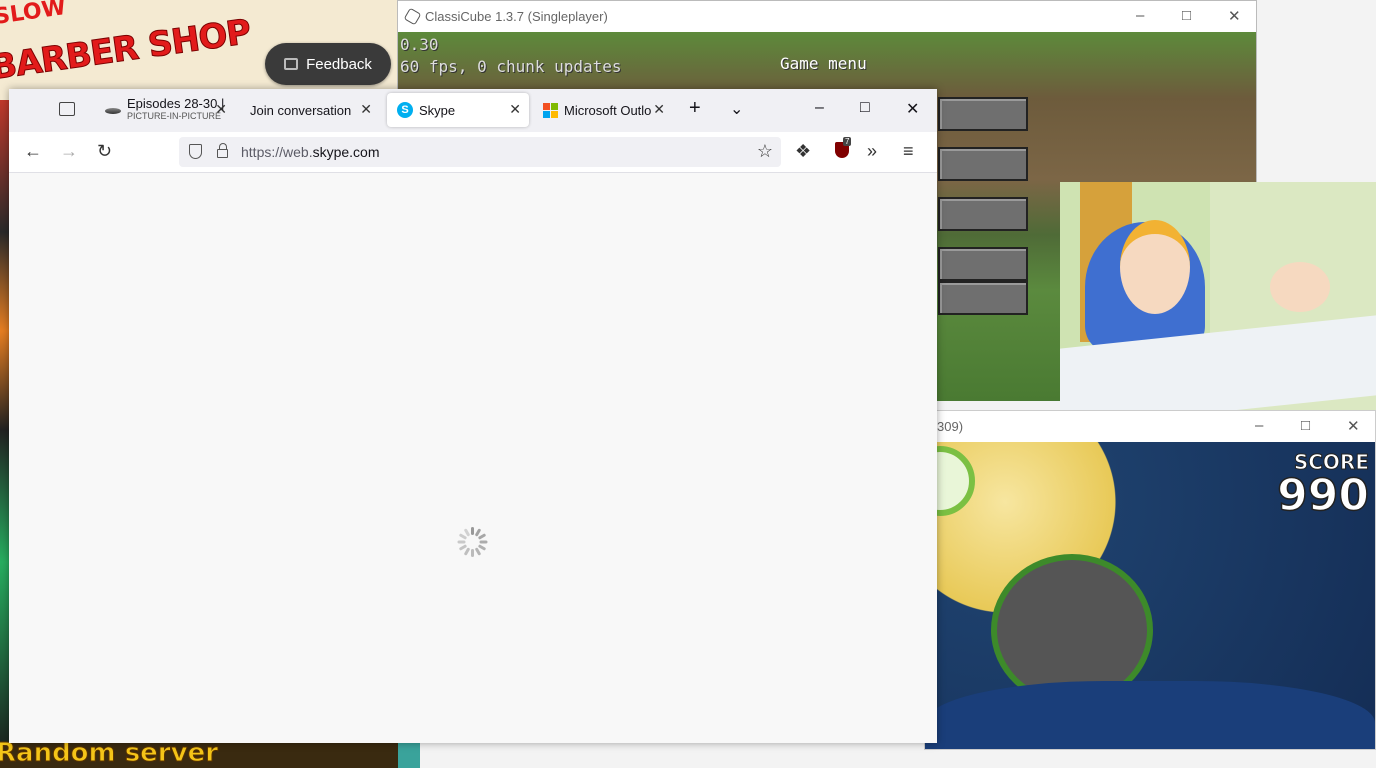  Describe the element at coordinates (1155, 267) in the screenshot. I see `pip-character-head` at that location.